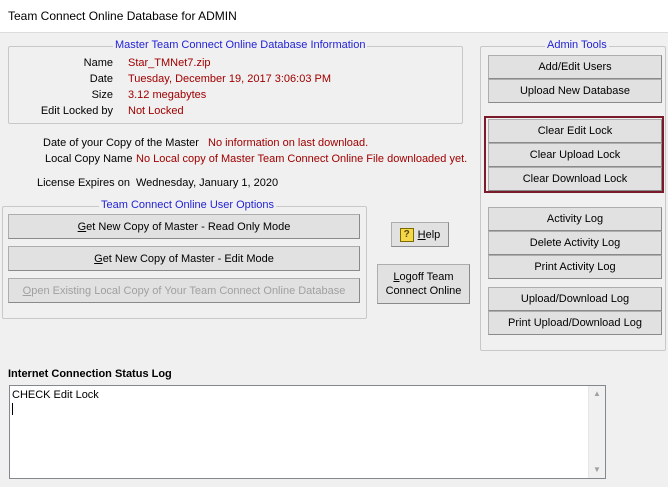 Image resolution: width=668 pixels, height=487 pixels. I want to click on delete-activity-log-button: Delete Activity Log, so click(575, 243).